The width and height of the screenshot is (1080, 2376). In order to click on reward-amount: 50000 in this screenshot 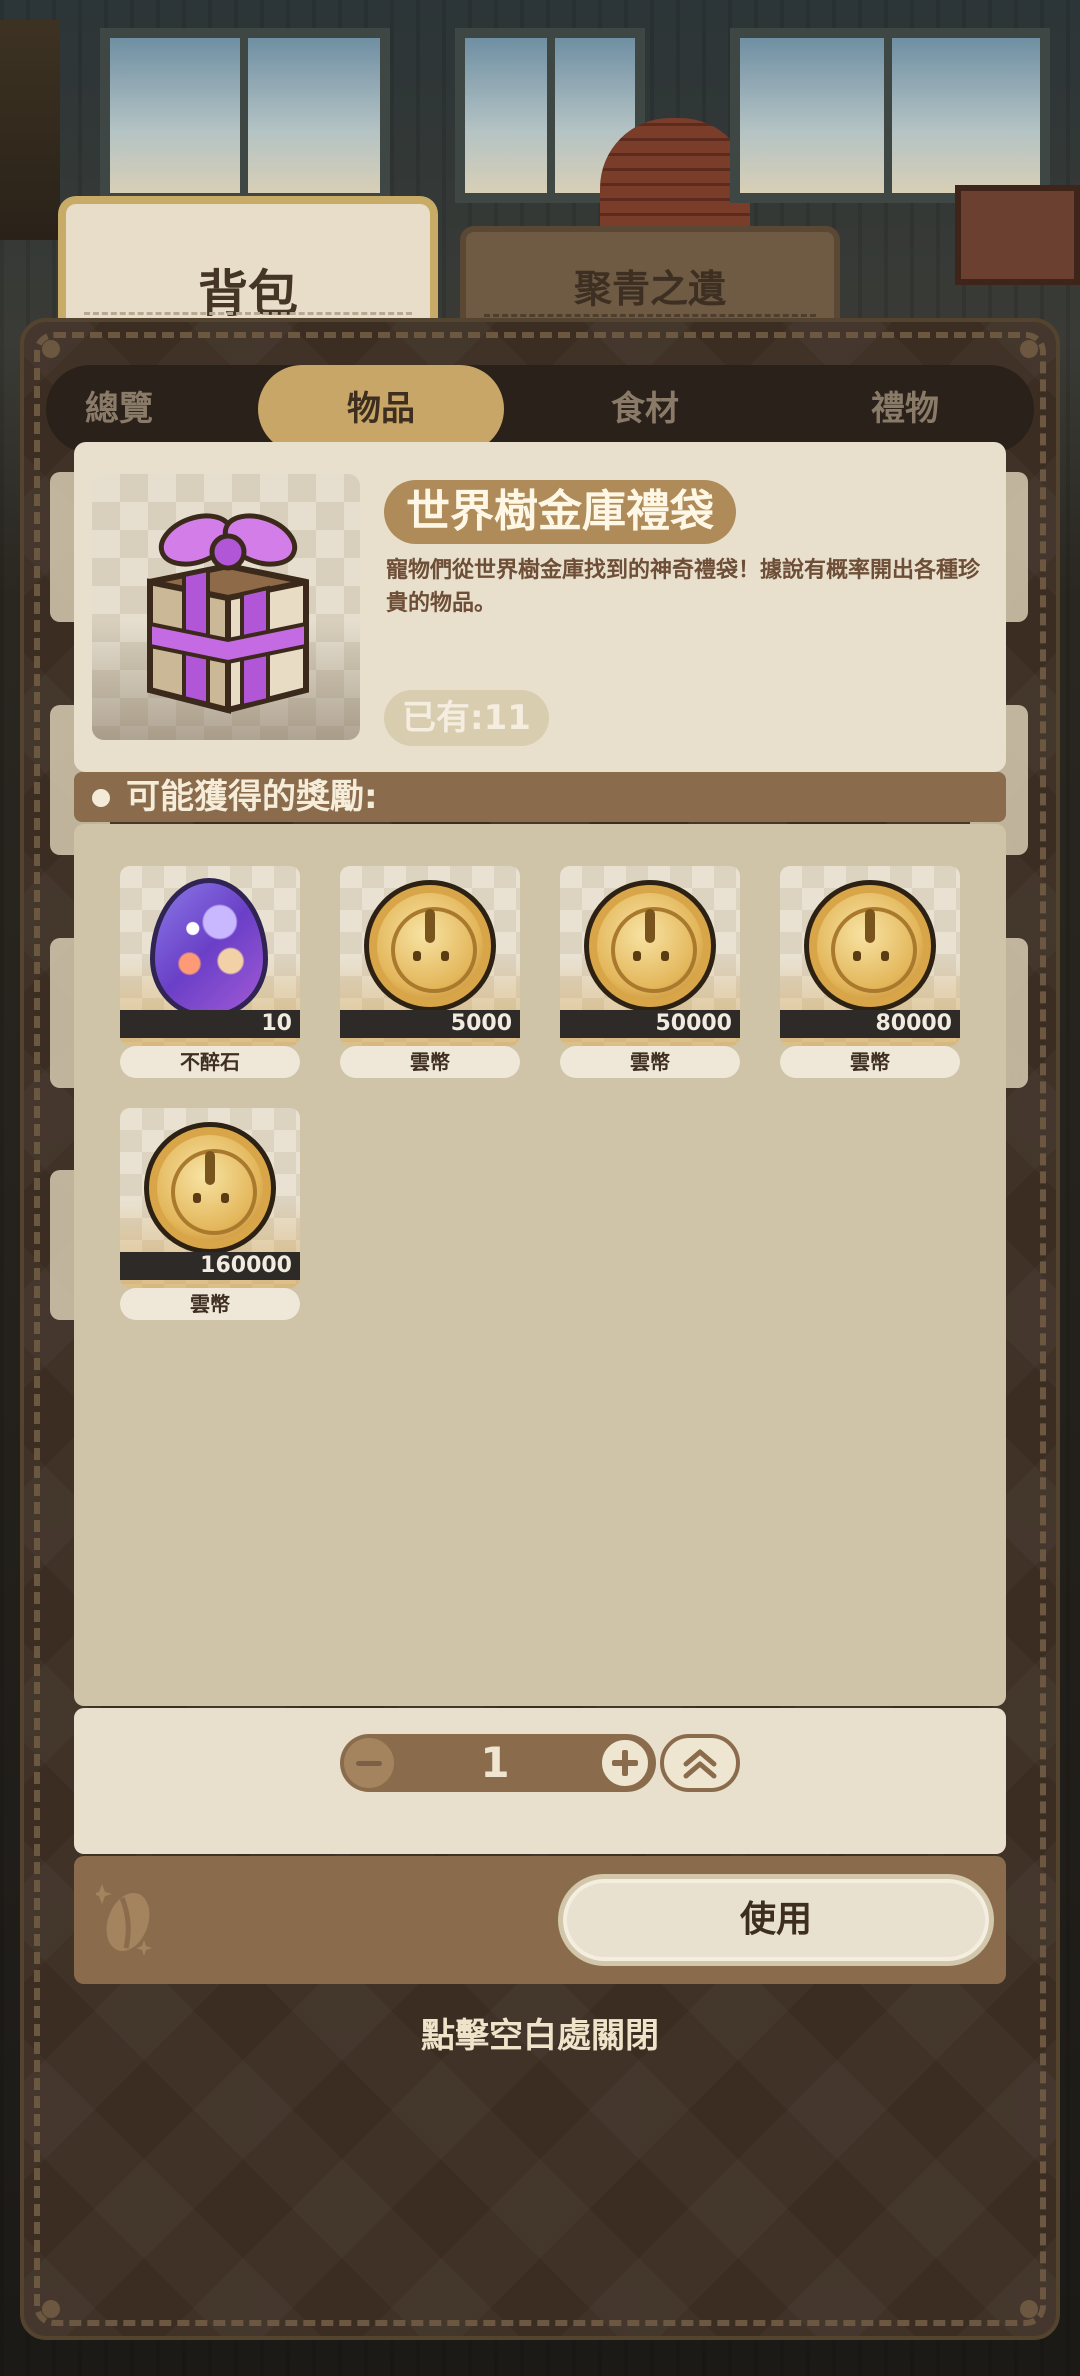, I will do `click(650, 1024)`.